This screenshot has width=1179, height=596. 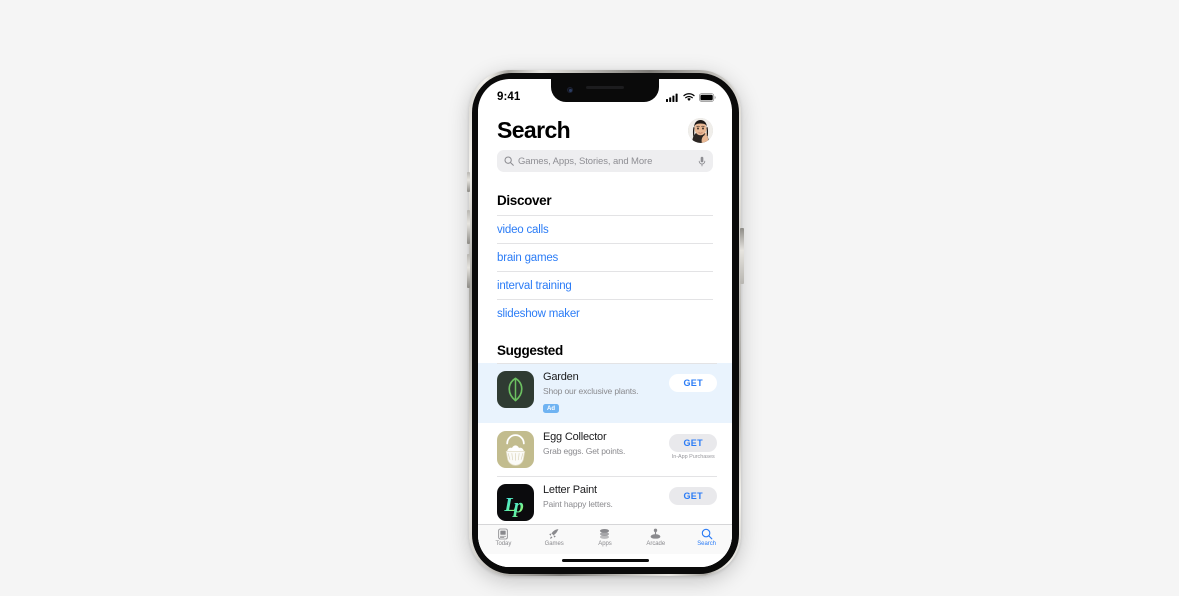 What do you see at coordinates (468, 271) in the screenshot?
I see `volume-down-button` at bounding box center [468, 271].